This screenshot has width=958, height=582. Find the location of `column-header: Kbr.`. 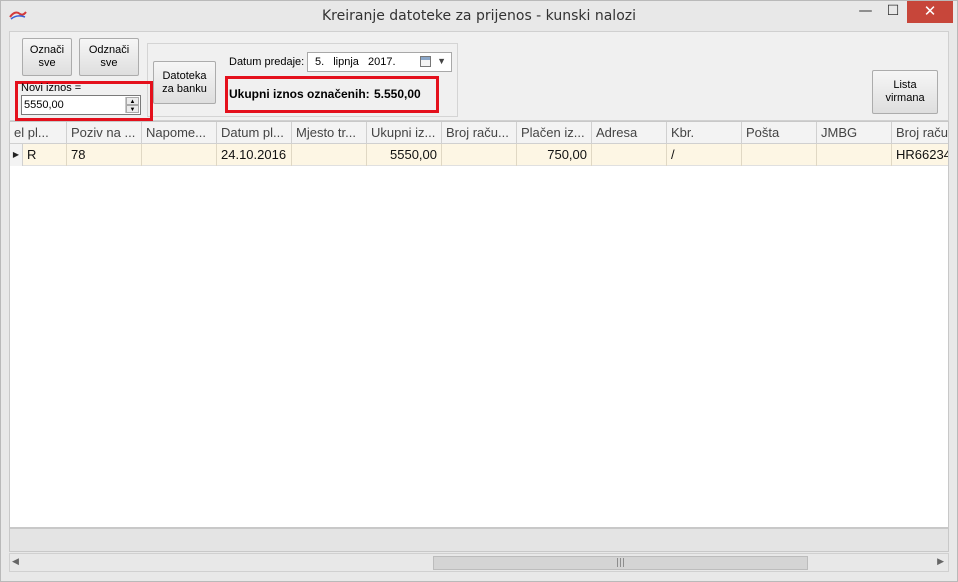

column-header: Kbr. is located at coordinates (704, 133).